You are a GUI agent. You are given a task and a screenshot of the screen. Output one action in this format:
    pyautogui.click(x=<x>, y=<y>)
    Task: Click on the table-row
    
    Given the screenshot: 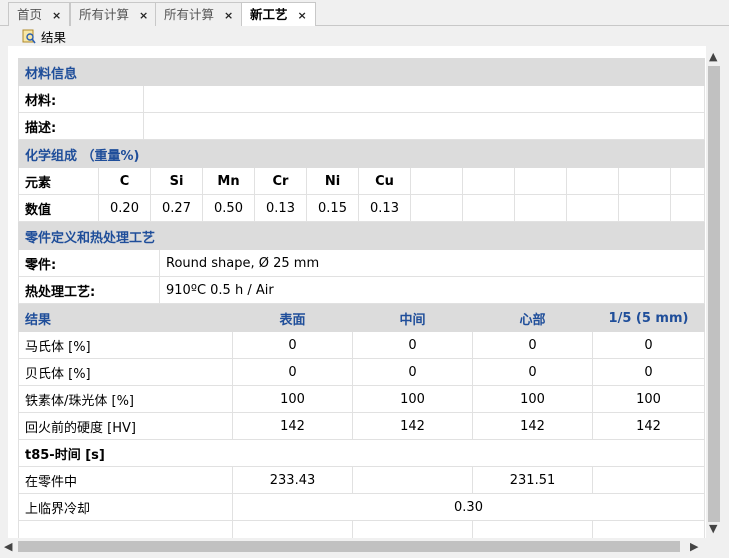 What is the action you would take?
    pyautogui.click(x=361, y=529)
    